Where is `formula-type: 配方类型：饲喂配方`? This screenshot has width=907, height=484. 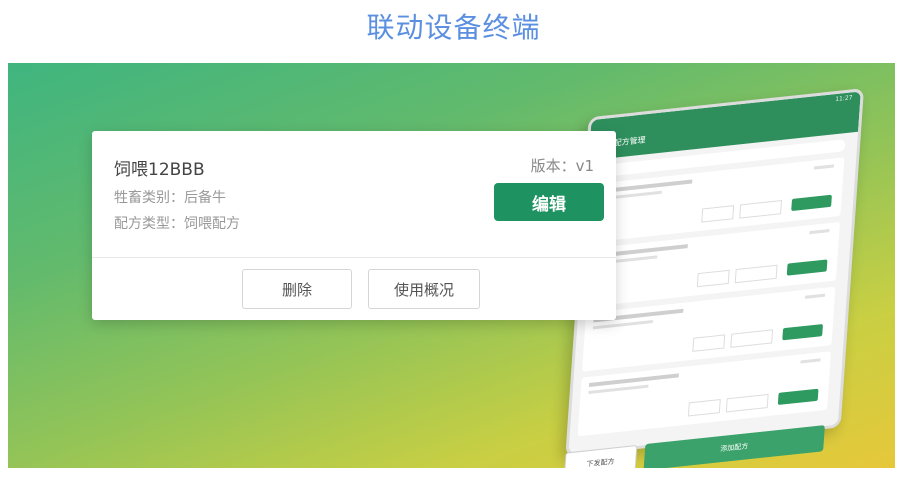
formula-type: 配方类型：饲喂配方 is located at coordinates (177, 224).